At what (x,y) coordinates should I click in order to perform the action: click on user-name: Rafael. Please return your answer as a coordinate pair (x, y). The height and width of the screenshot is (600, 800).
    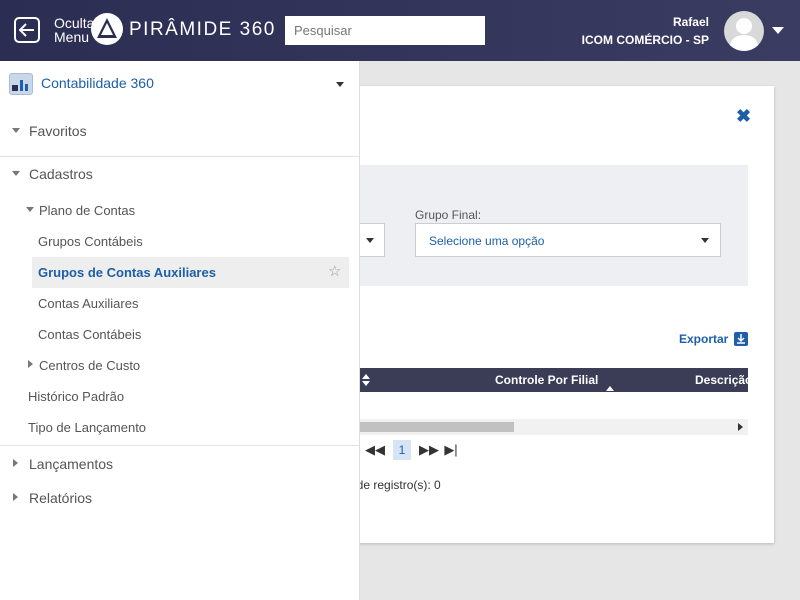
    Looking at the image, I should click on (690, 22).